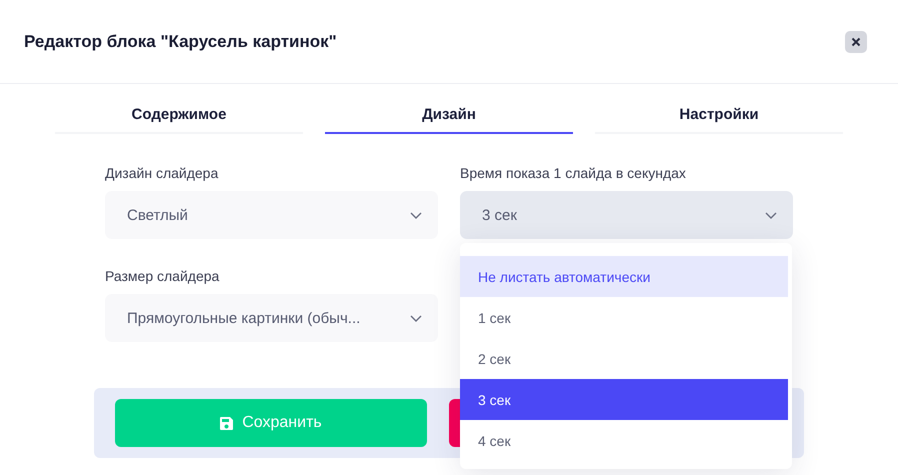 The height and width of the screenshot is (475, 898). Describe the element at coordinates (449, 118) in the screenshot. I see `tab: Дизайн` at that location.